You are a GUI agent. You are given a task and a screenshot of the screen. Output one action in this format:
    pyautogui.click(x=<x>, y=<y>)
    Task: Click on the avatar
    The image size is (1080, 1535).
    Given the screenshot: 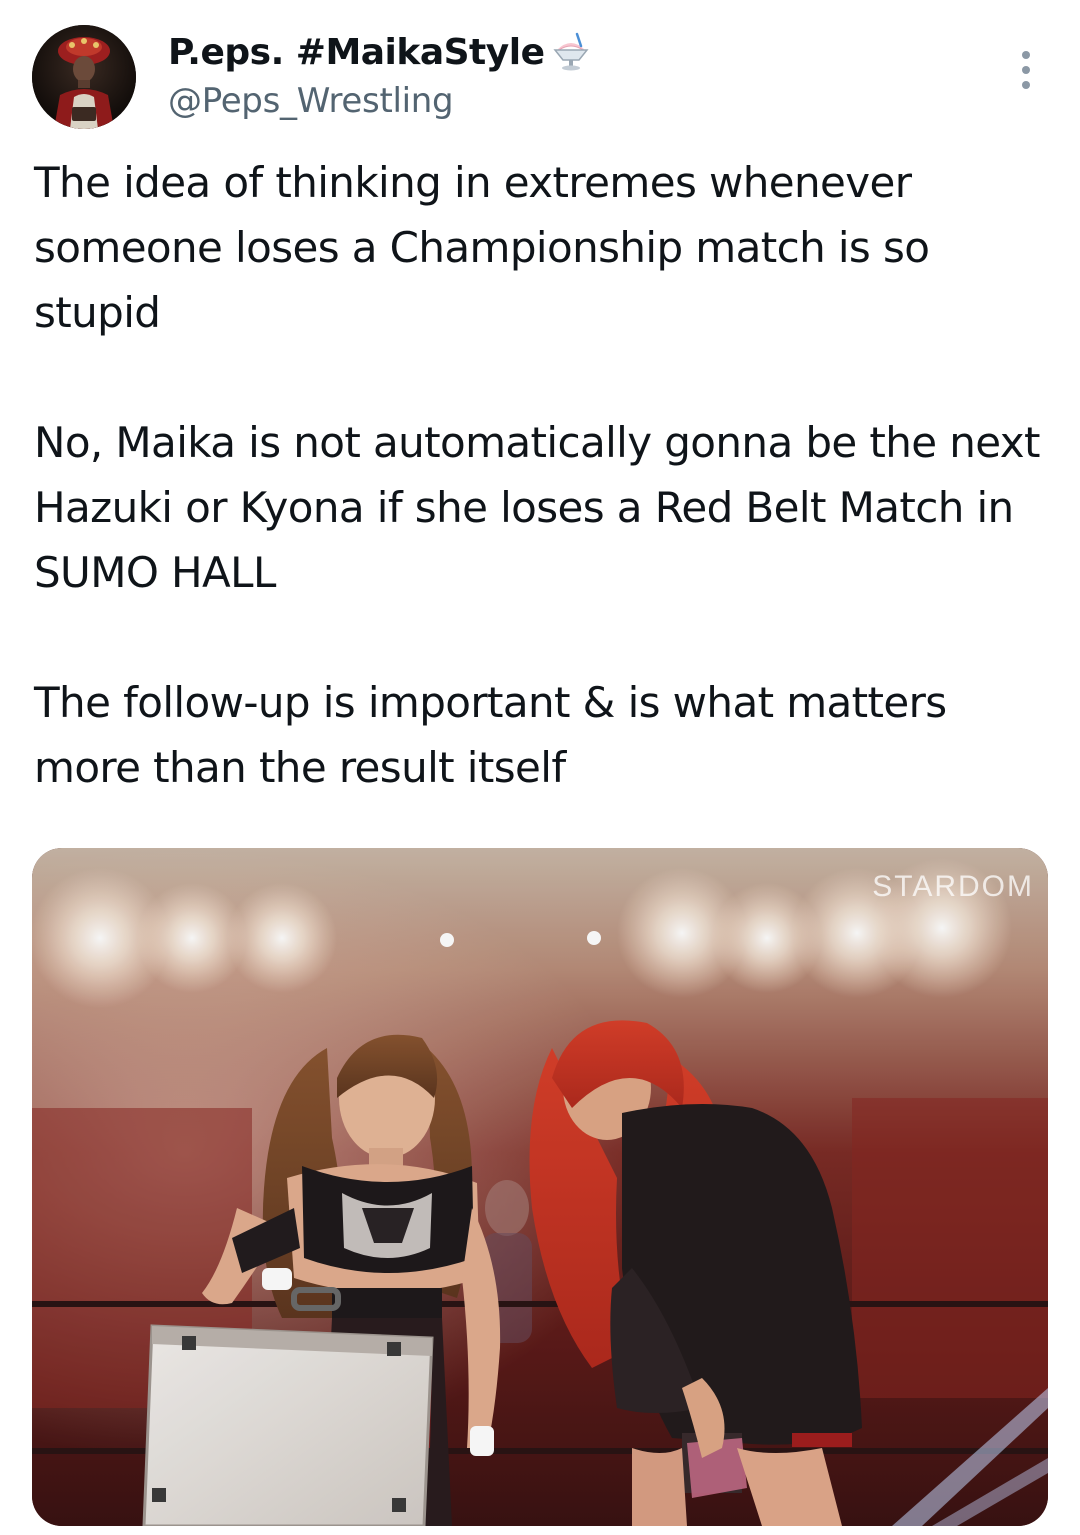 What is the action you would take?
    pyautogui.click(x=84, y=77)
    